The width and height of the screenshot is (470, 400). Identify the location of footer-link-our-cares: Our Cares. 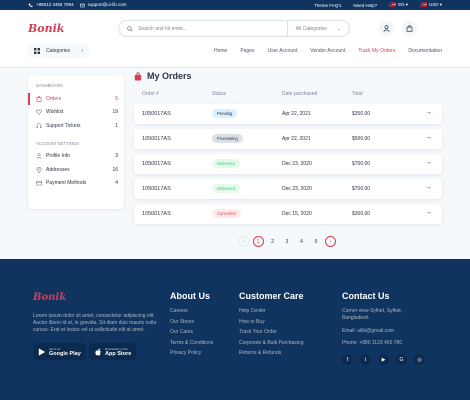
(191, 334).